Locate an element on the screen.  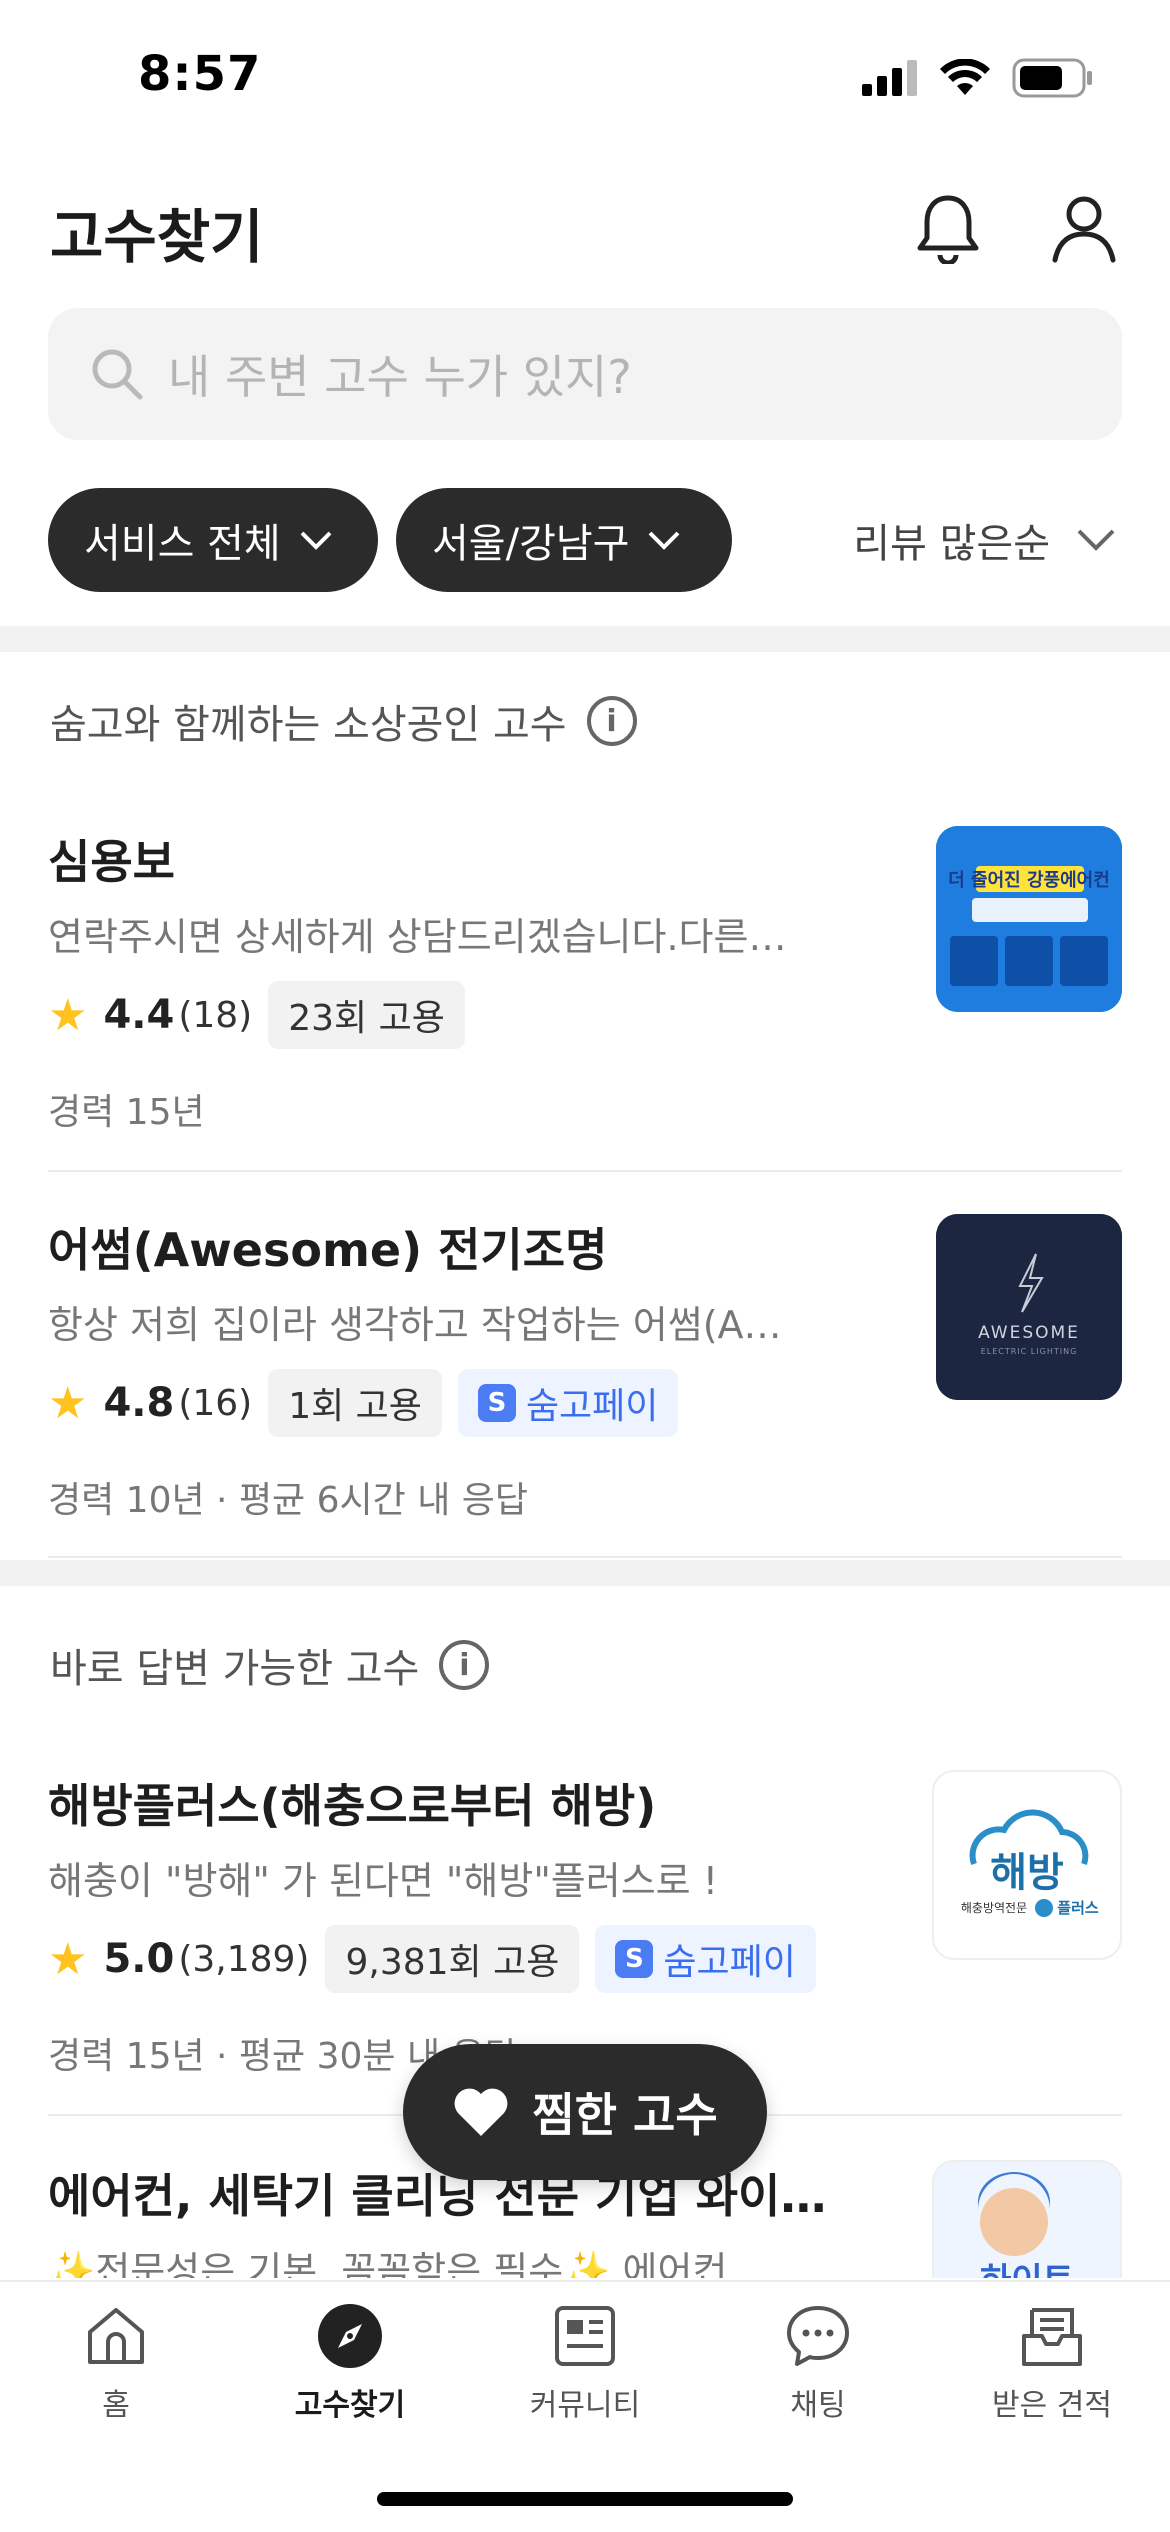
tab-label: 커뮤니티 is located at coordinates (585, 2405).